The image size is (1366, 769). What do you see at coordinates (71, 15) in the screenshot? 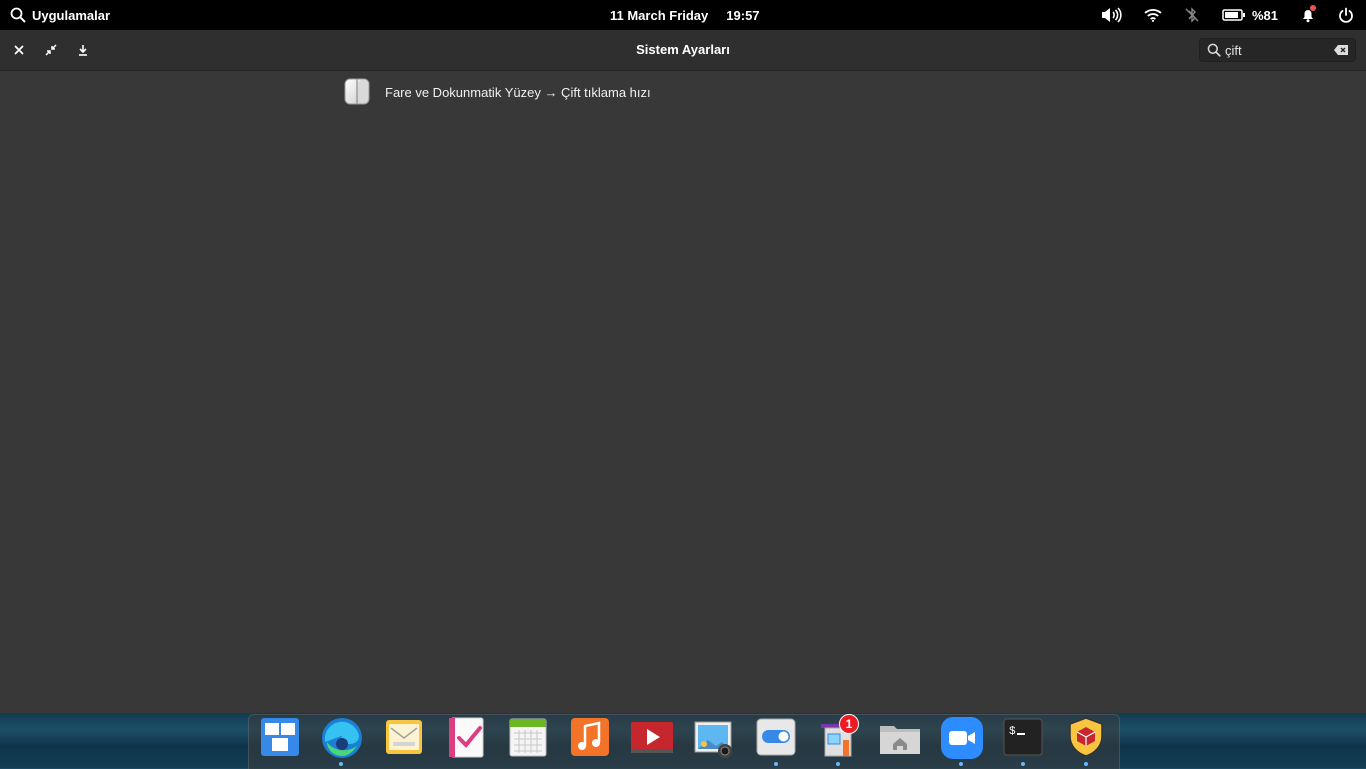
I see `applications-label: Uygulamalar` at bounding box center [71, 15].